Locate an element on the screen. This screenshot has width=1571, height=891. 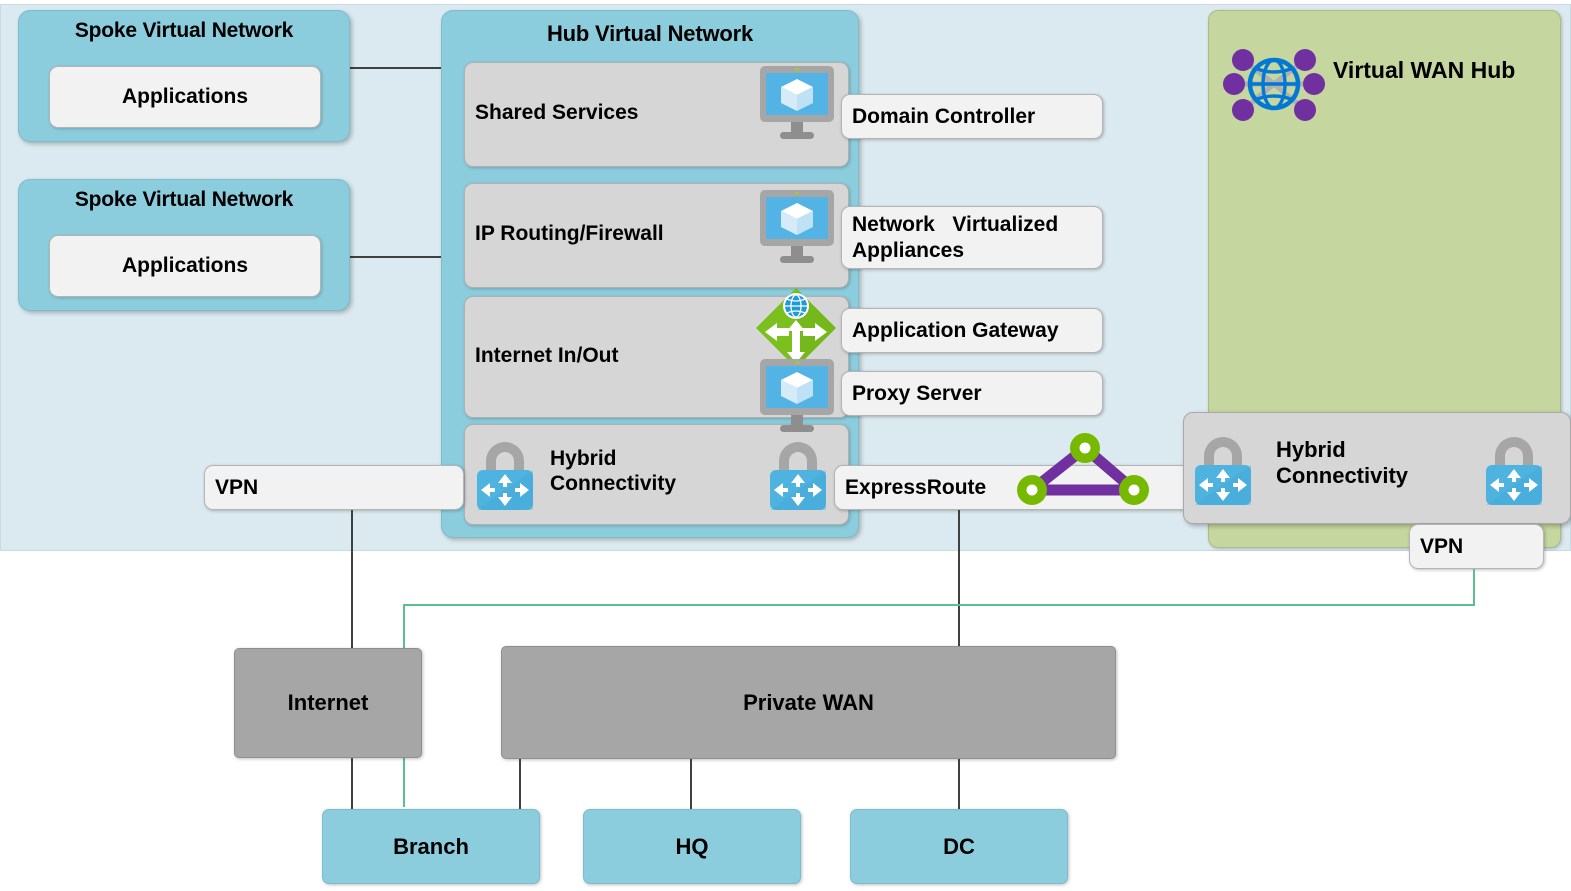
spoke-vnet-2: Spoke Virtual Network Applications is located at coordinates (184, 245).